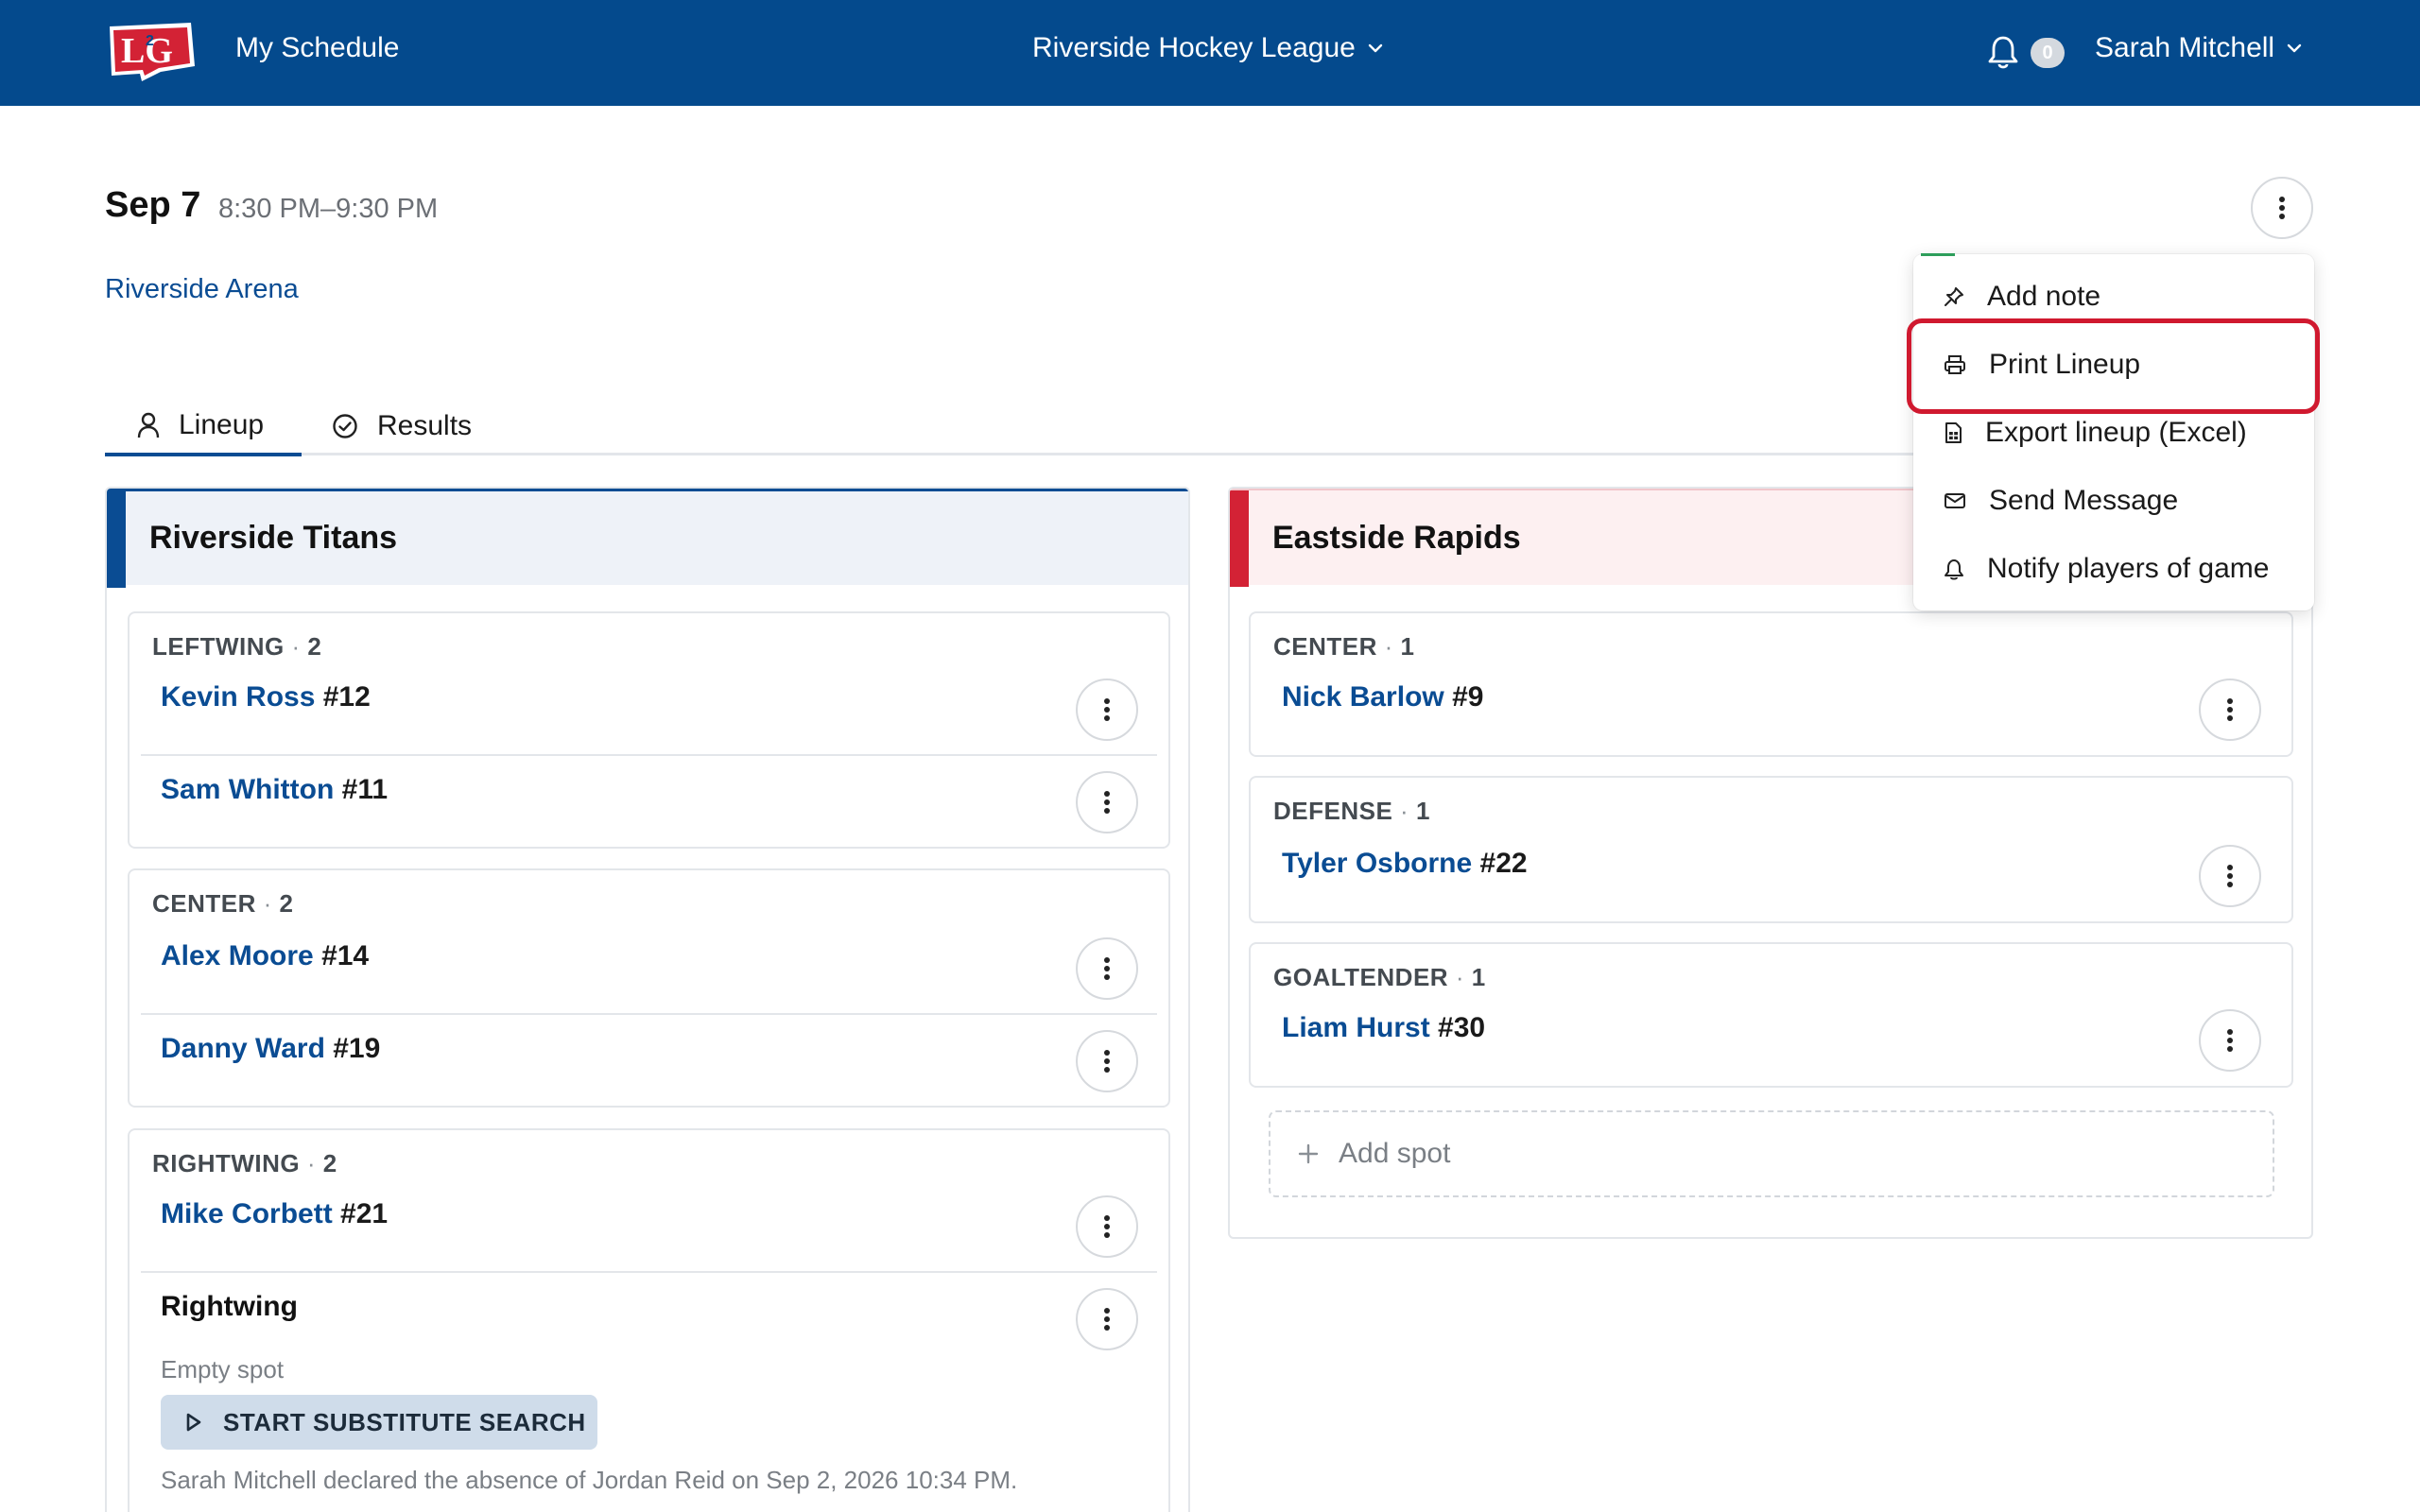 Image resolution: width=2420 pixels, height=1512 pixels. I want to click on menu-item-add-note: Add note, so click(2113, 296).